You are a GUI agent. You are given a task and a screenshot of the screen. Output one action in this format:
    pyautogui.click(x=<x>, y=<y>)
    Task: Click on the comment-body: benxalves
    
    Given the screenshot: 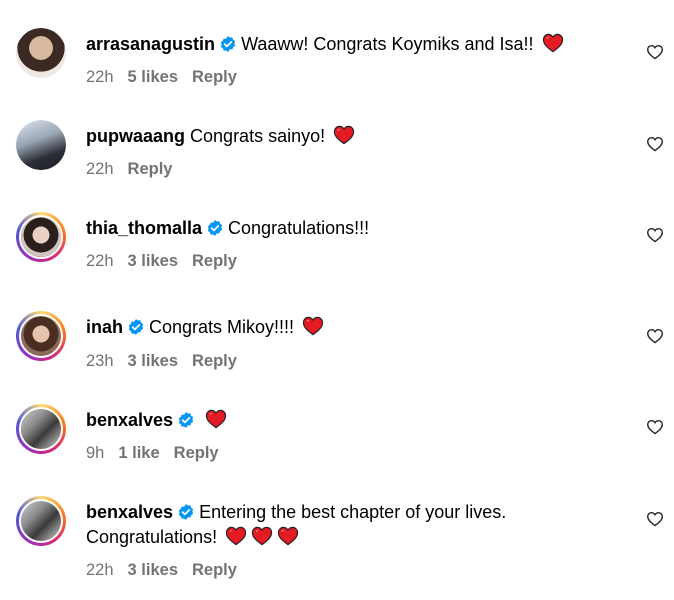 What is the action you would take?
    pyautogui.click(x=352, y=420)
    